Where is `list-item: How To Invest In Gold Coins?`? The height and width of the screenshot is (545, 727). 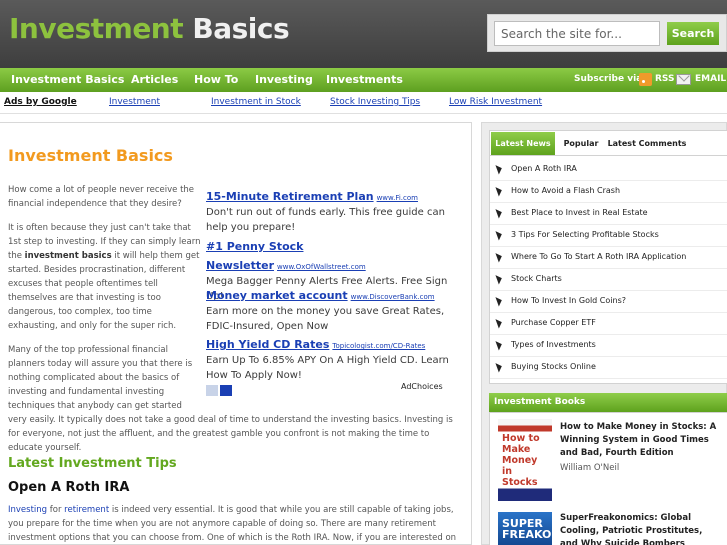
list-item: How To Invest In Gold Coins? is located at coordinates (608, 302).